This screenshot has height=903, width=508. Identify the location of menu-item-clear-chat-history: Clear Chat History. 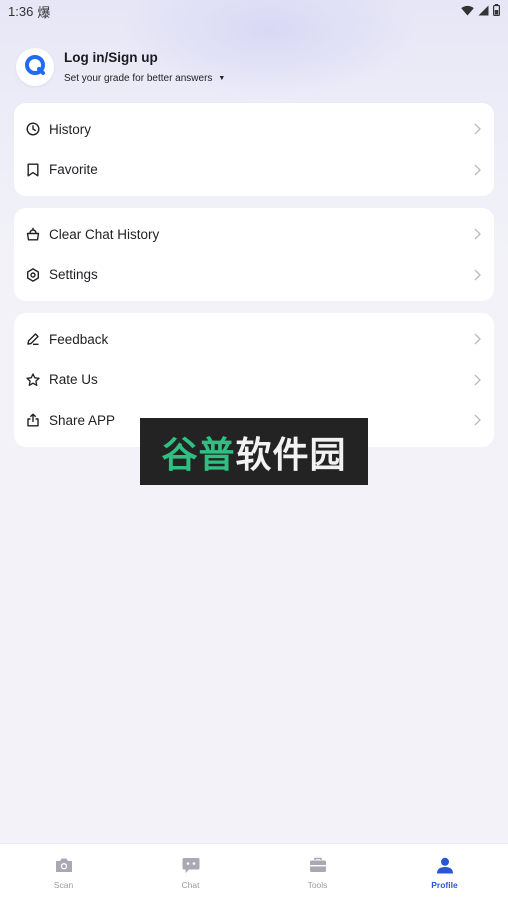
(254, 234).